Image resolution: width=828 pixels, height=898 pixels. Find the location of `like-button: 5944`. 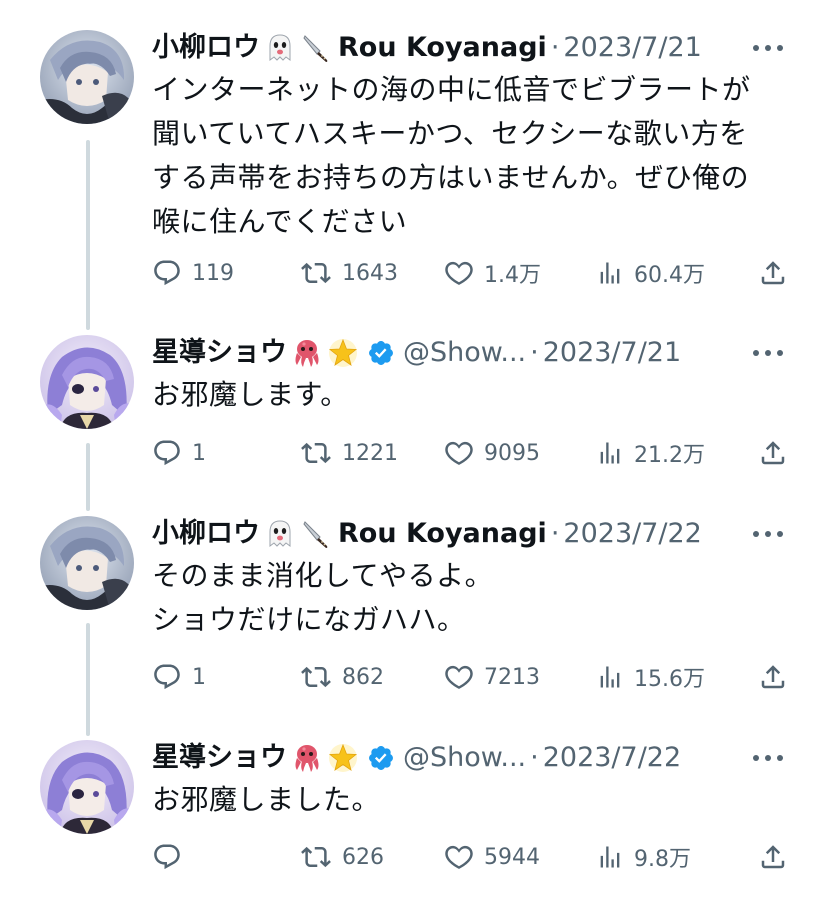

like-button: 5944 is located at coordinates (492, 857).